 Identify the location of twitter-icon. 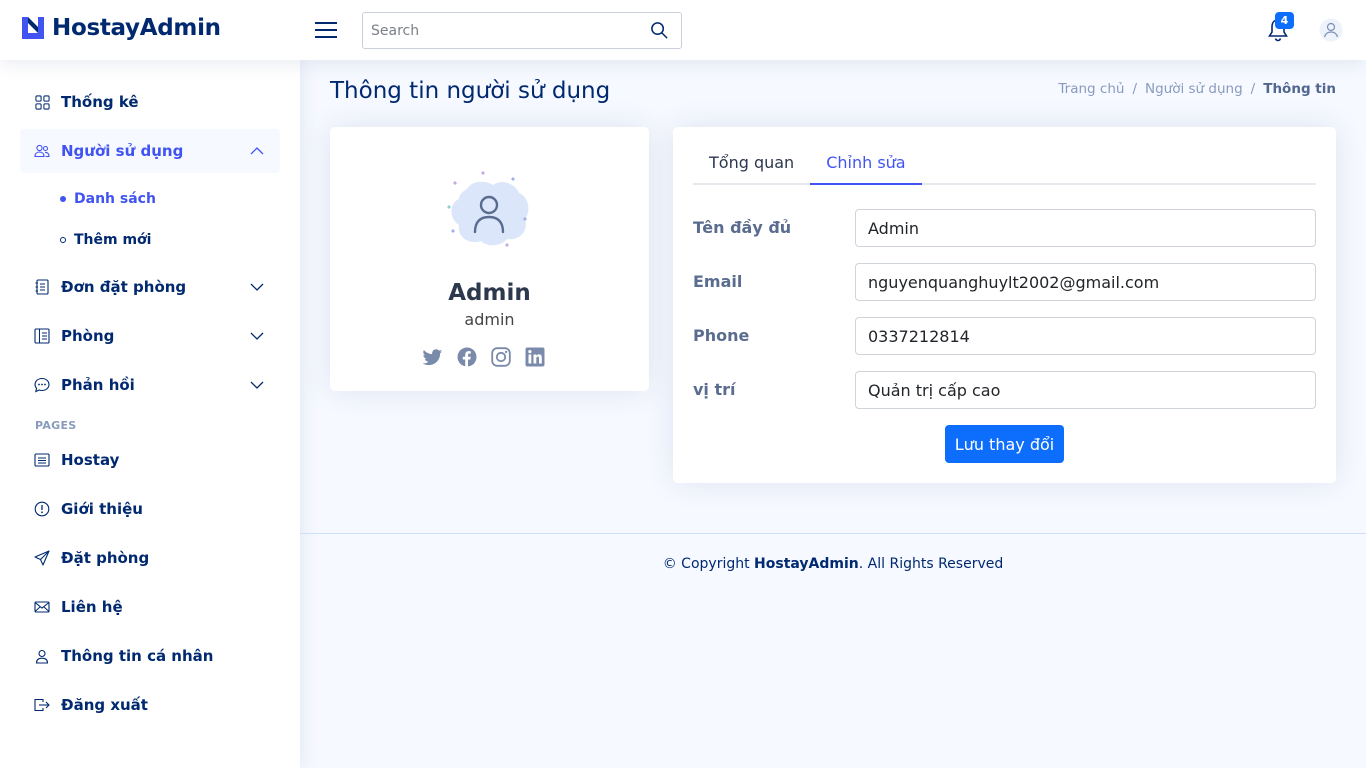
(432, 357).